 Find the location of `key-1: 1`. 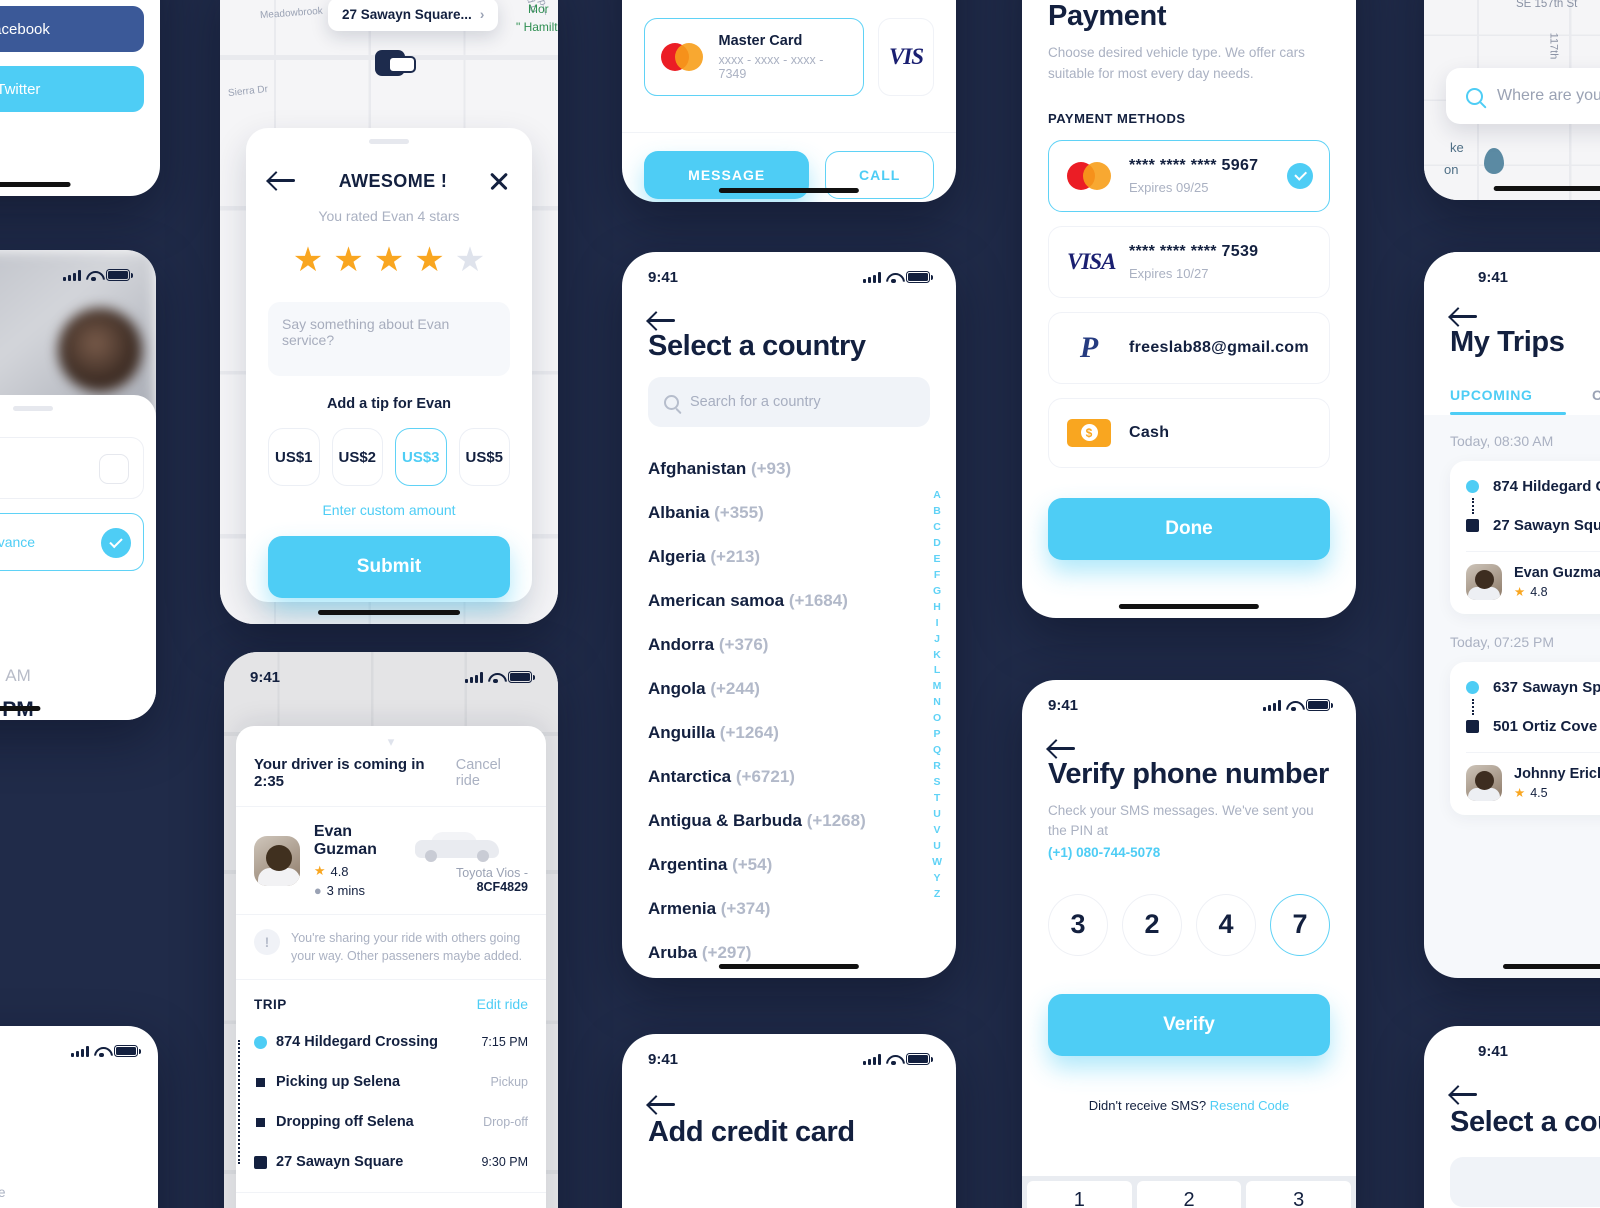

key-1: 1 is located at coordinates (1079, 1194).